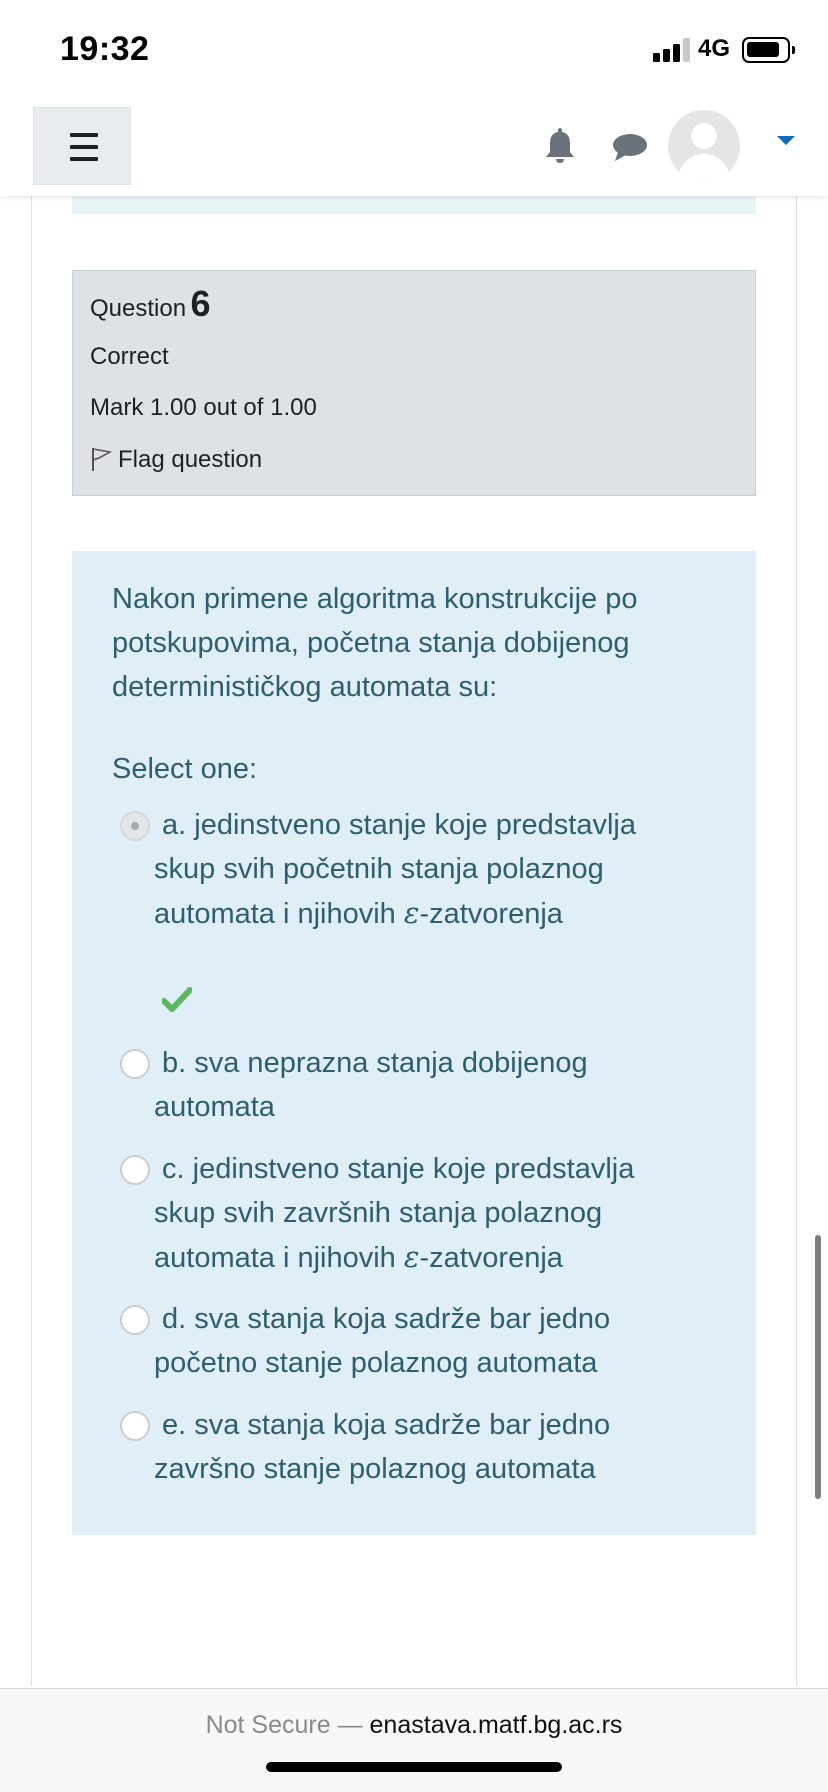  I want to click on radio-c, so click(135, 1170).